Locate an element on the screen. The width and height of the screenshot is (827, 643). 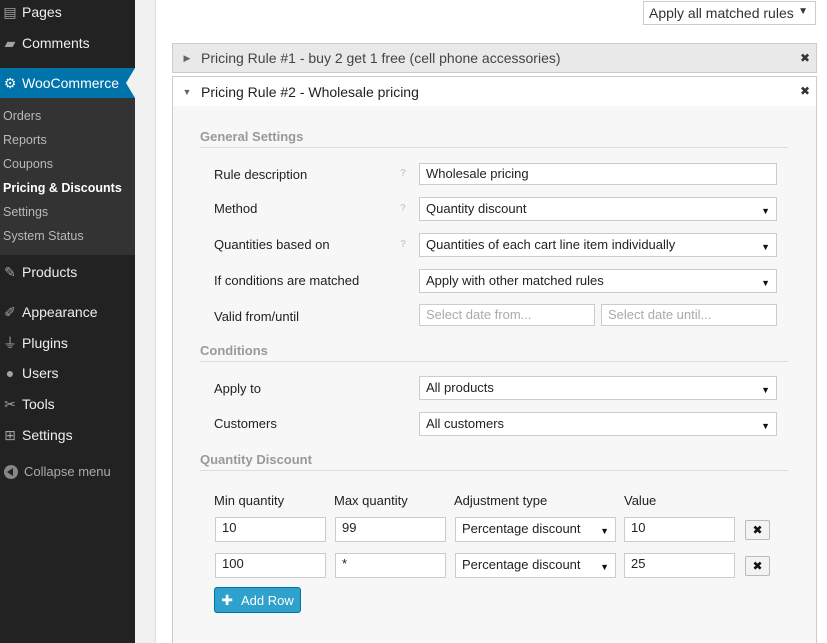
user-icon: ● is located at coordinates (10, 373).